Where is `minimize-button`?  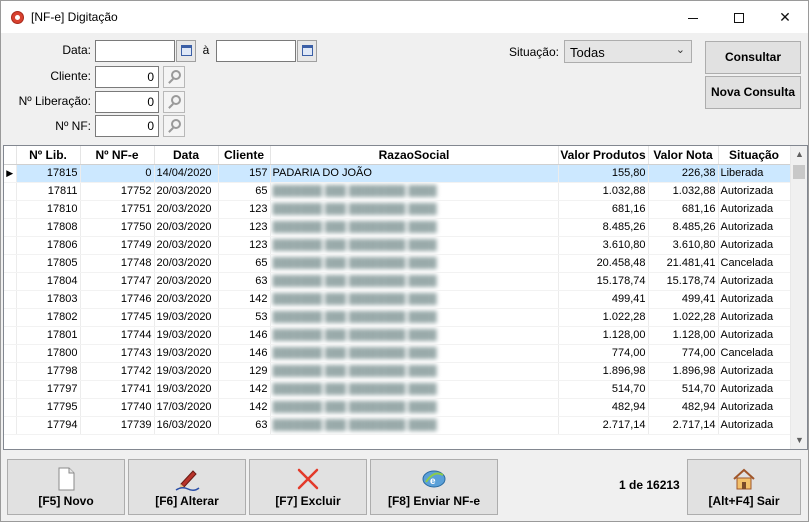
minimize-button is located at coordinates (693, 17).